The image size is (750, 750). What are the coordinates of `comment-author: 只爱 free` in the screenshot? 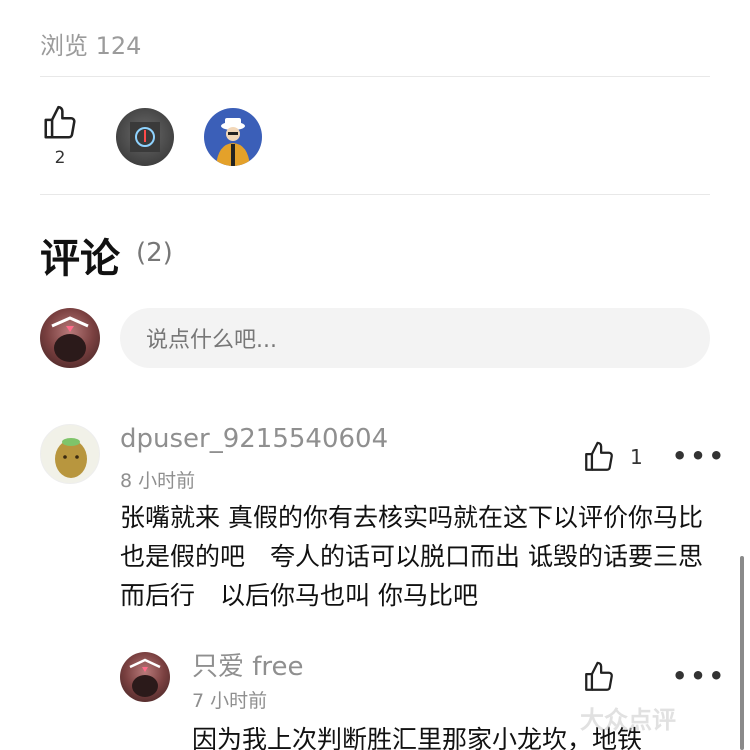 It's located at (248, 664).